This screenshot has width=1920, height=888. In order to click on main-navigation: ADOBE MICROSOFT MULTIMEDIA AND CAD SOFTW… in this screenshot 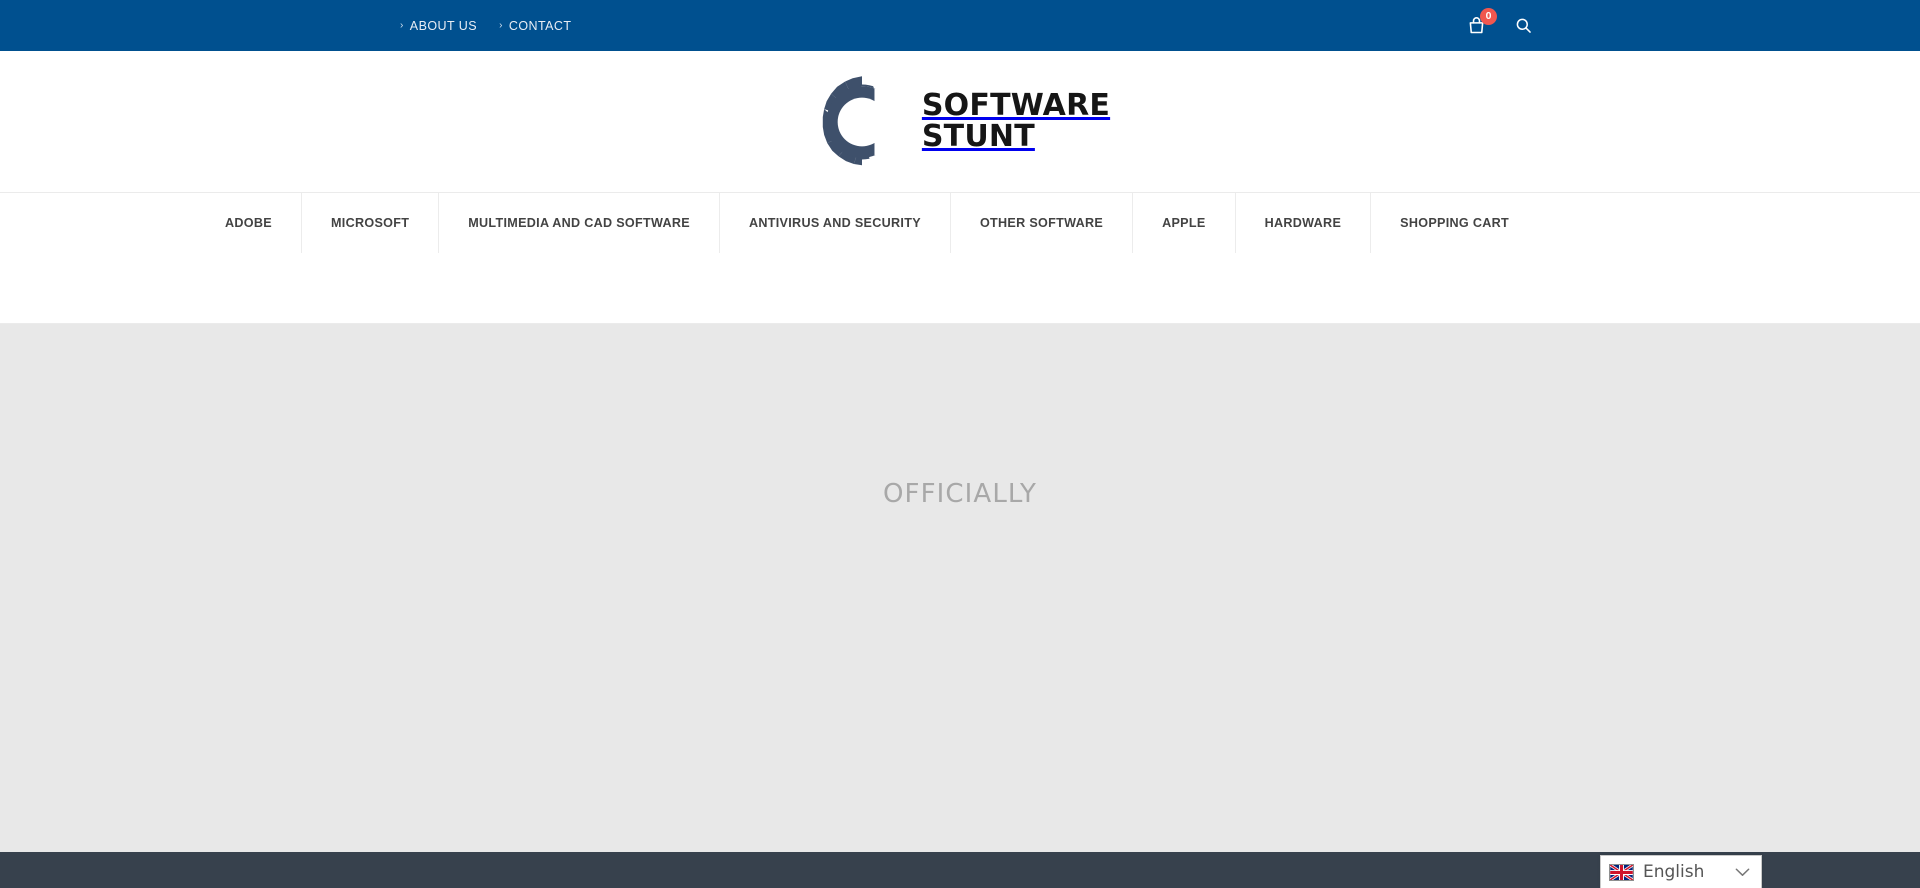, I will do `click(960, 258)`.